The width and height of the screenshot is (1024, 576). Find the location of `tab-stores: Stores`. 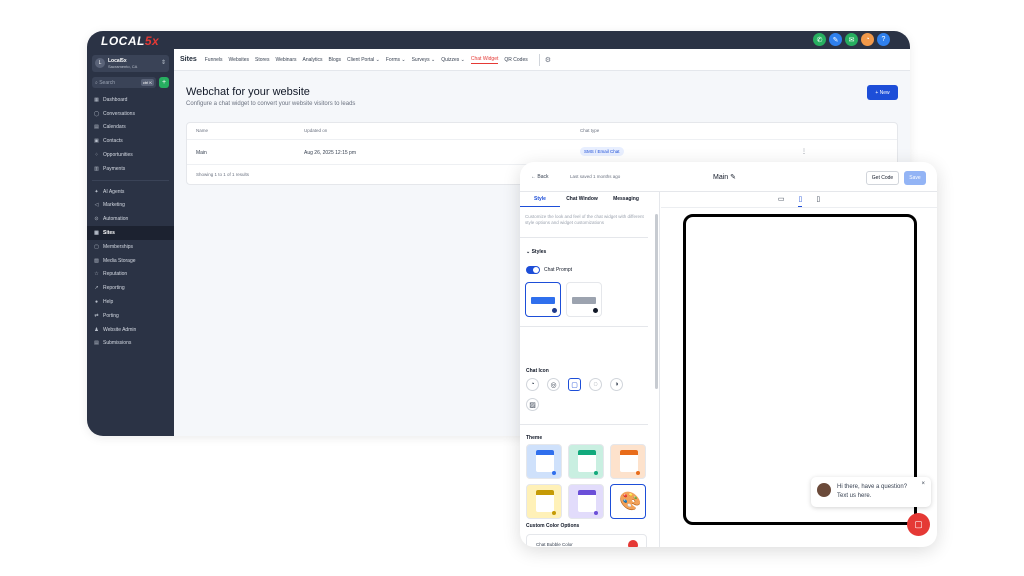

tab-stores: Stores is located at coordinates (262, 60).